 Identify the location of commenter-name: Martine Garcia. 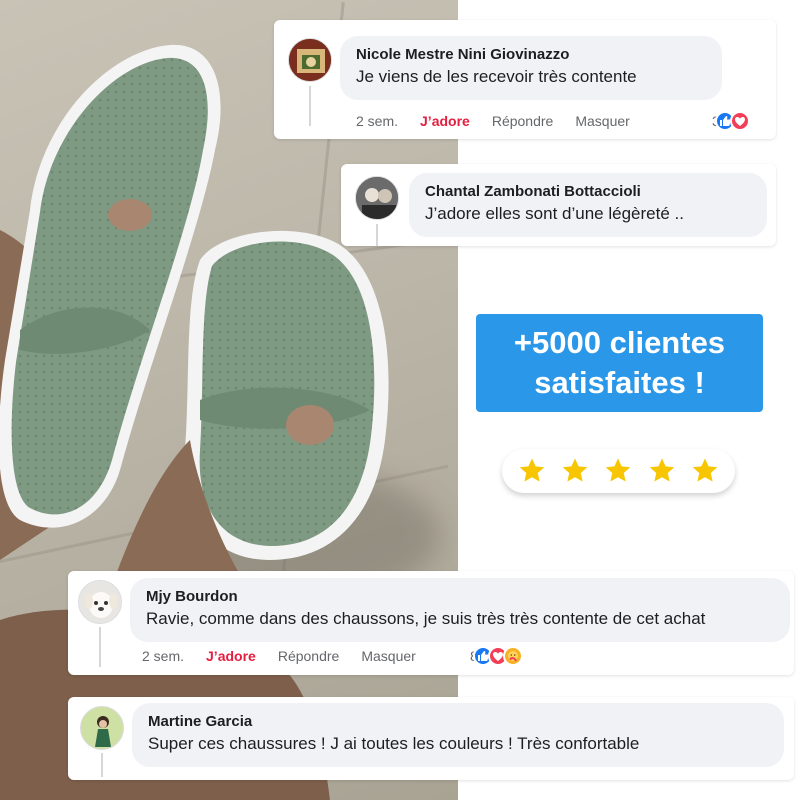
(458, 722).